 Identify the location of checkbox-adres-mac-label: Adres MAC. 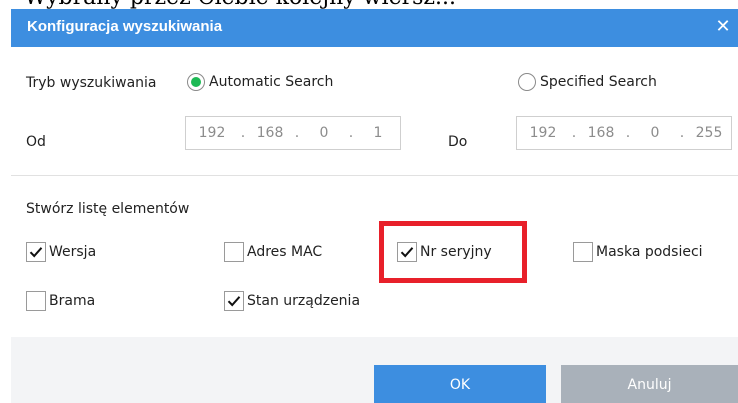
(285, 252).